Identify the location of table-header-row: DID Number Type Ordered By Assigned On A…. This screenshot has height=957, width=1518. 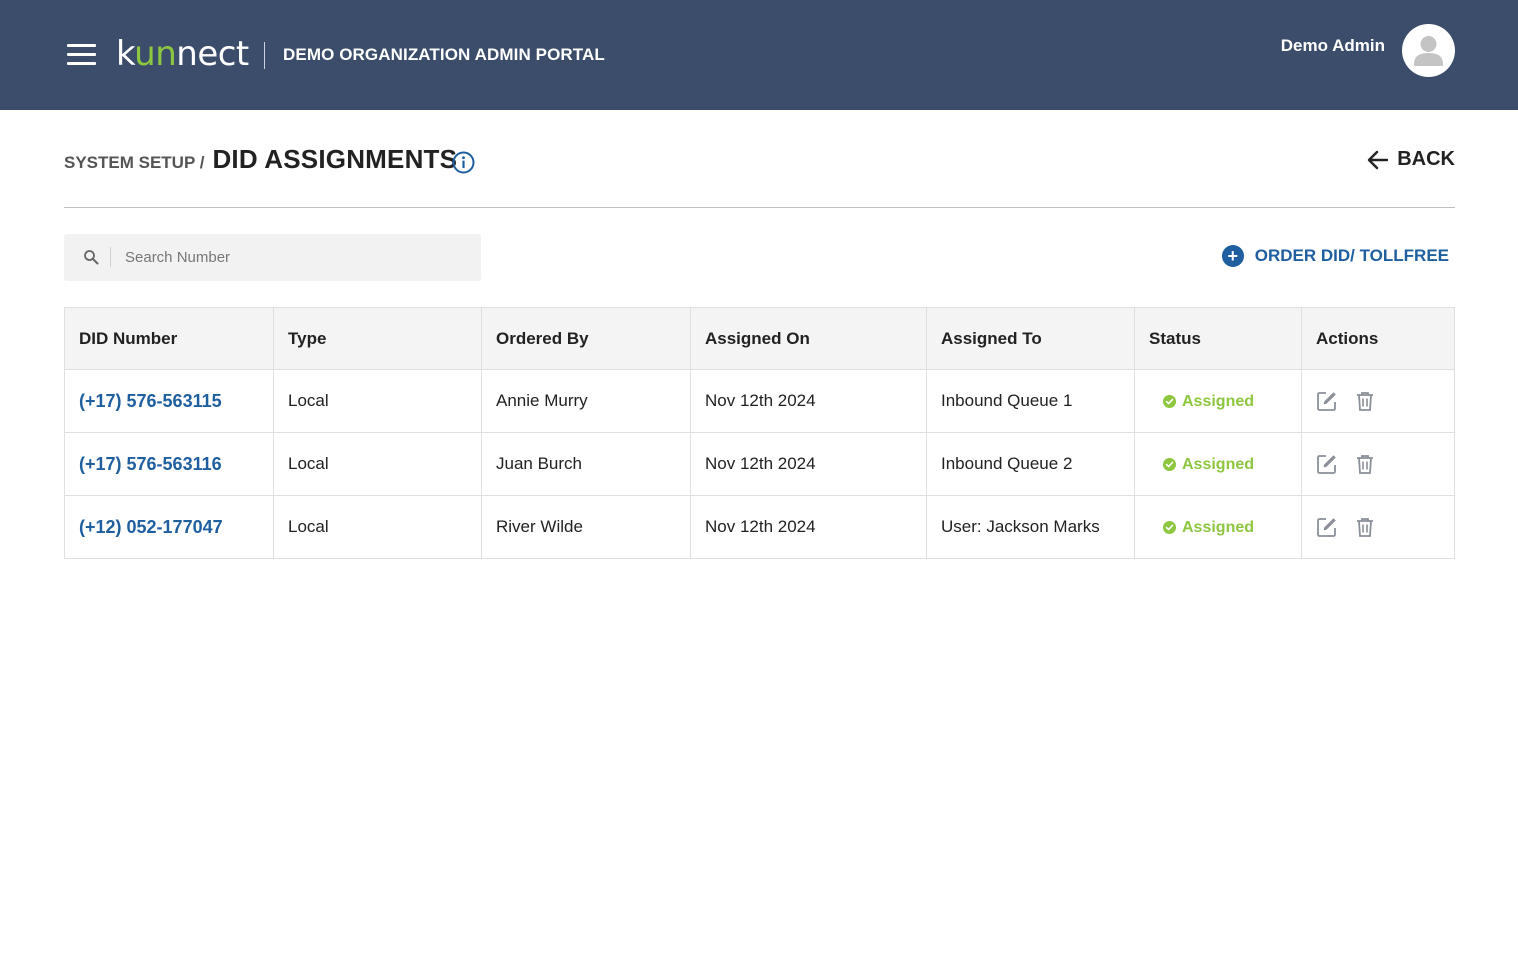
(759, 338).